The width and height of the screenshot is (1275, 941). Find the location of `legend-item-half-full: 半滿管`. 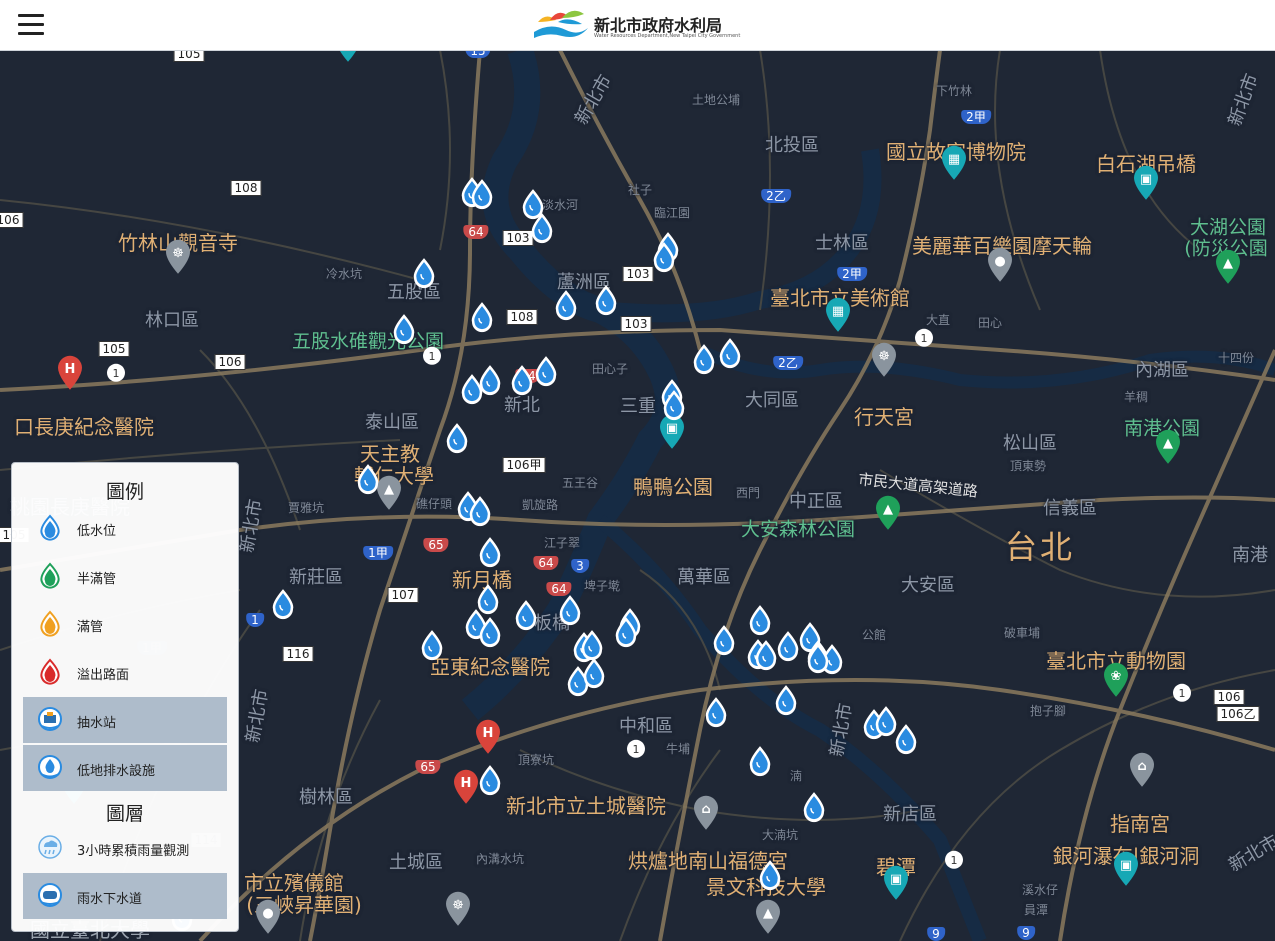

legend-item-half-full: 半滿管 is located at coordinates (125, 576).